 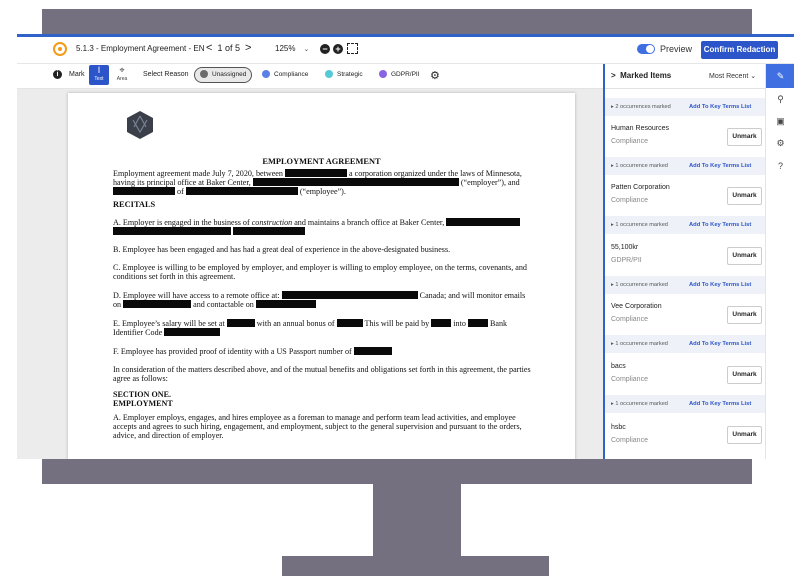 I want to click on right-tool-rail: ✎ ⚲ ▣ ⚙ ?, so click(x=779, y=261).